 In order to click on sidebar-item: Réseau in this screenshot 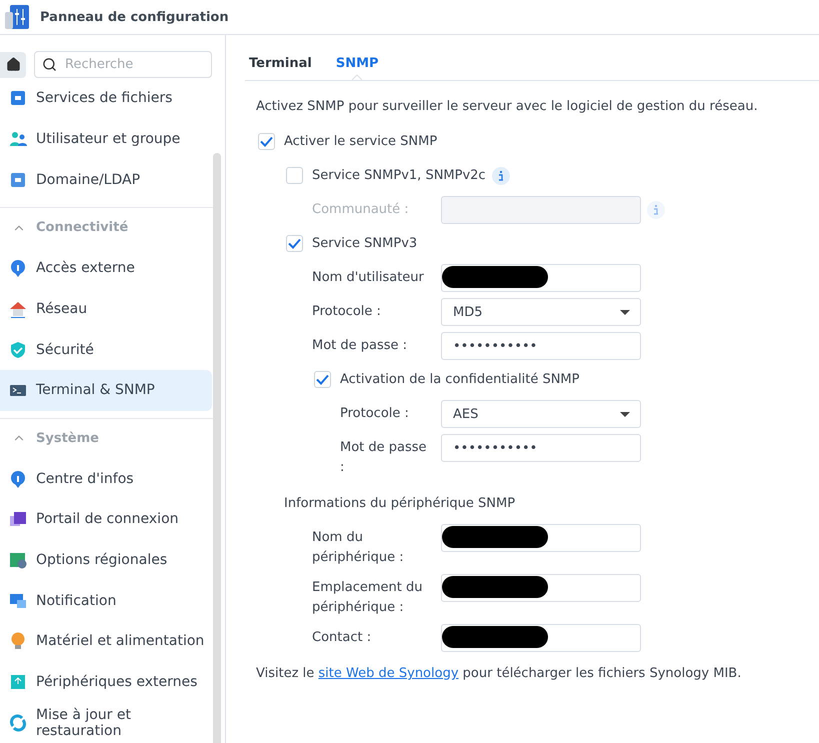, I will do `click(106, 309)`.